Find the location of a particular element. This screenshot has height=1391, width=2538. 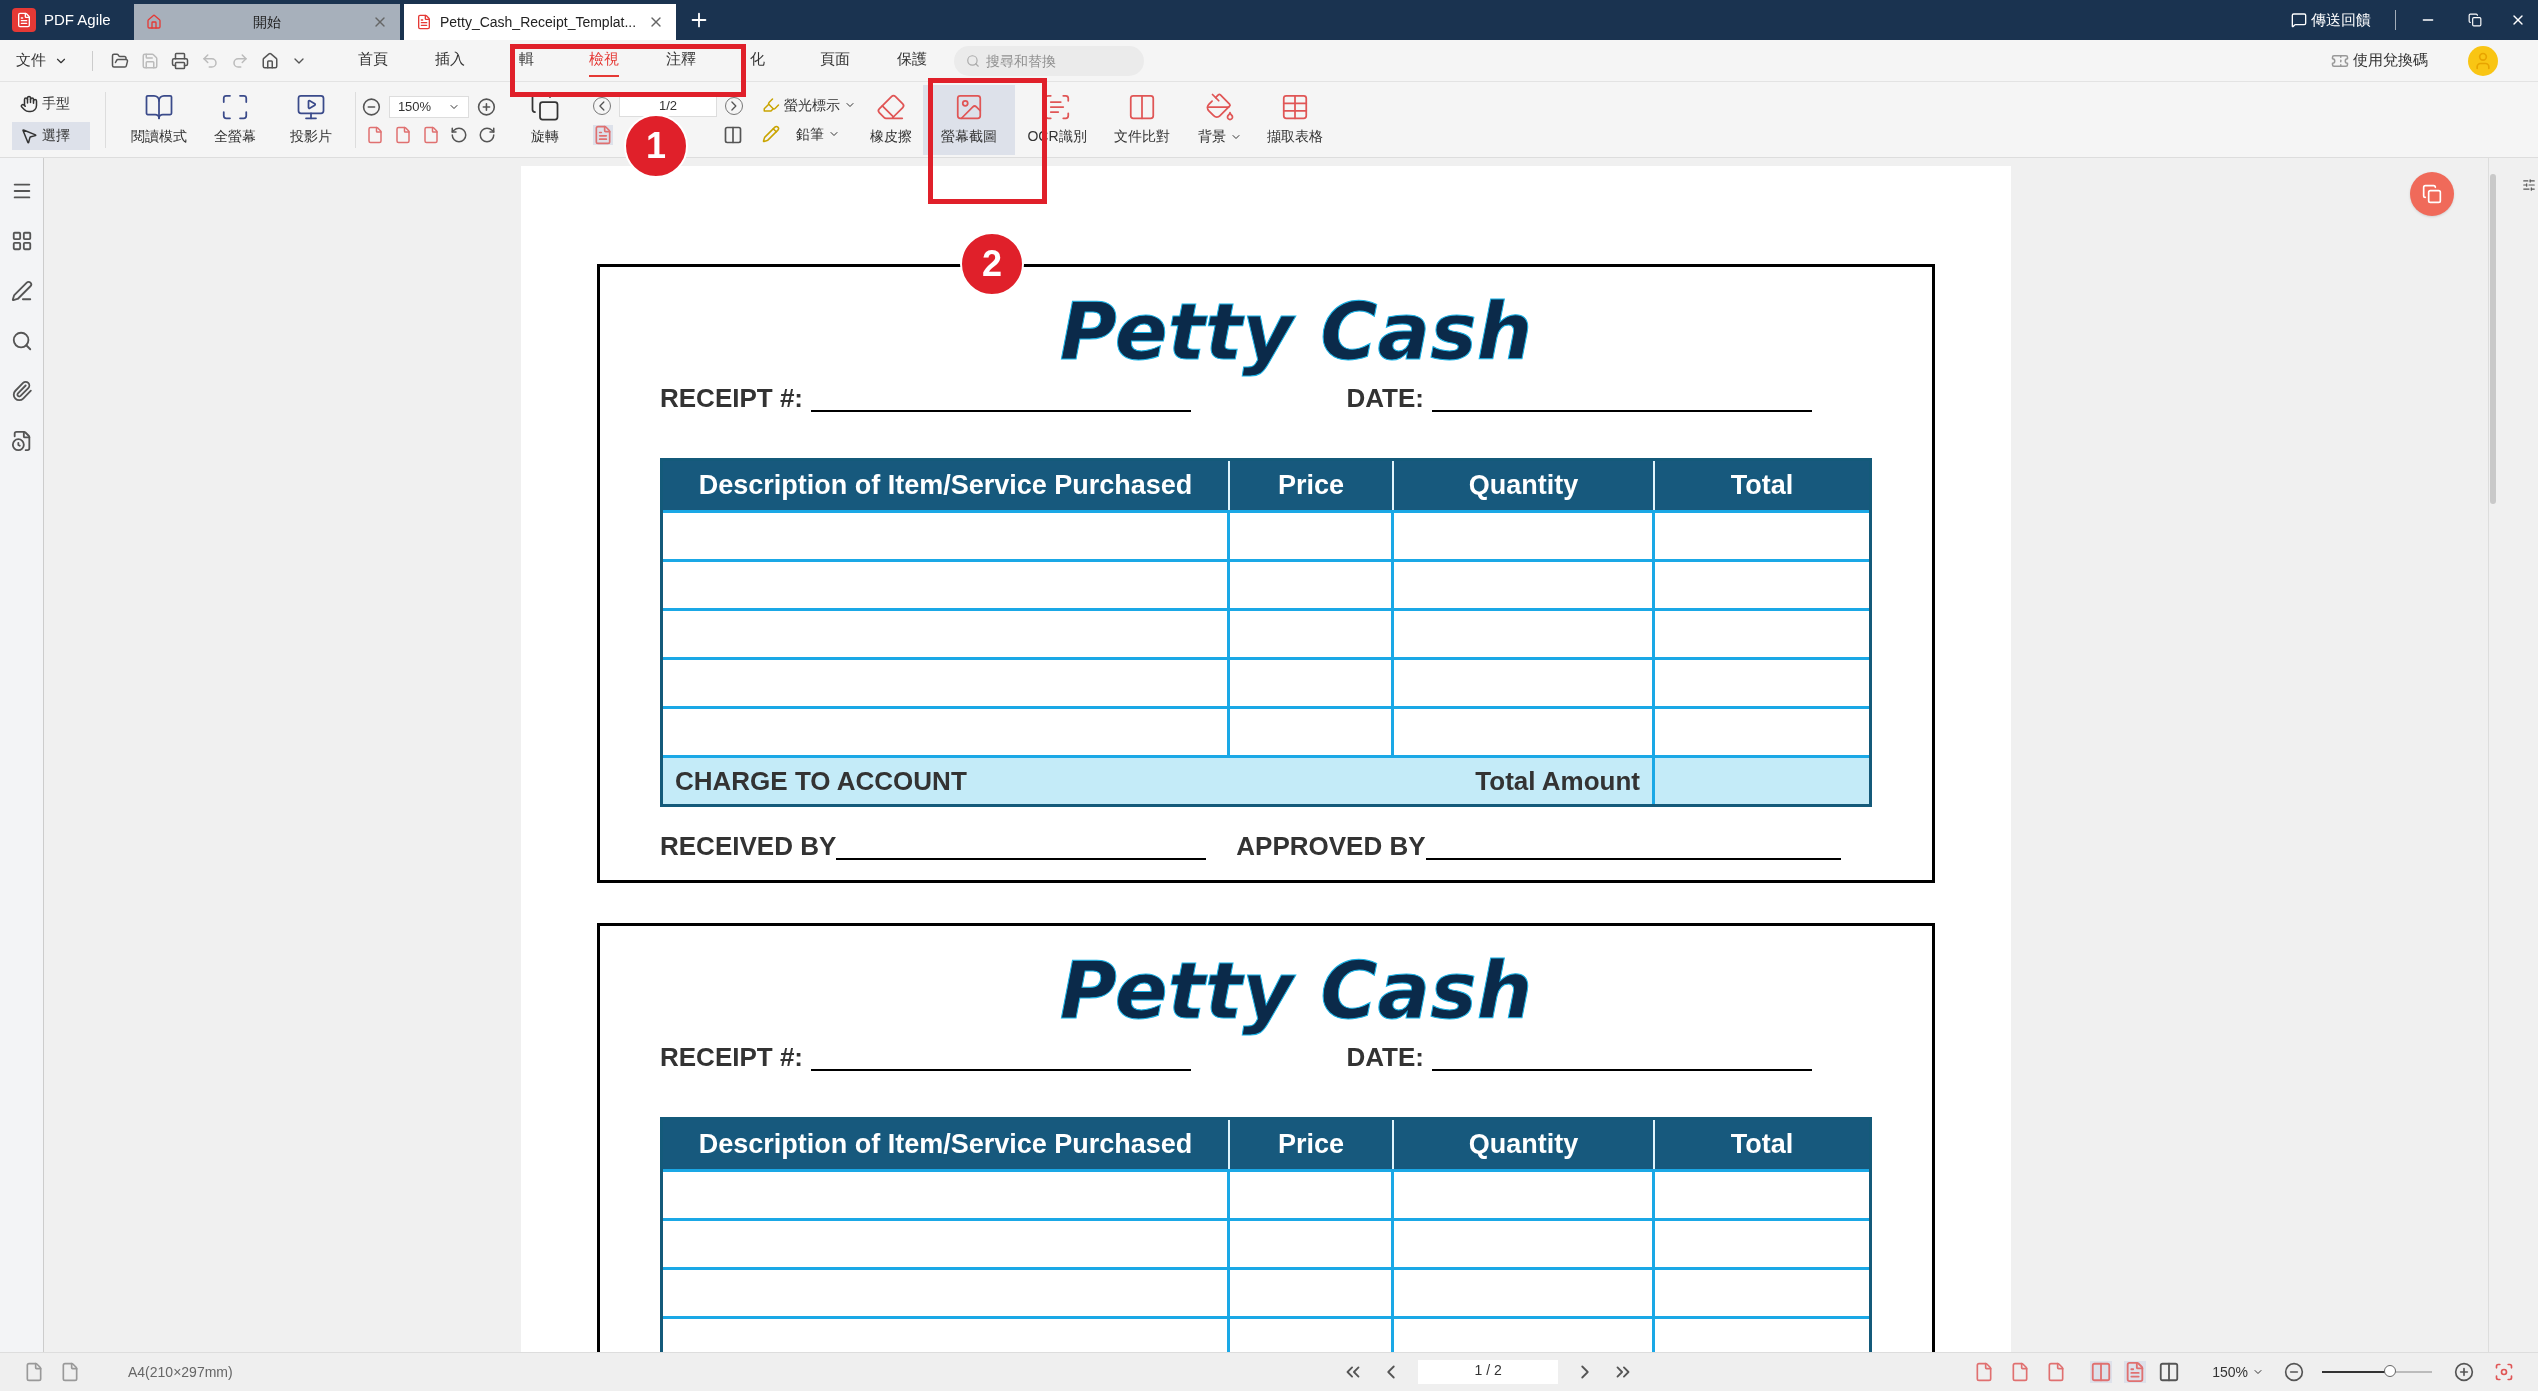

signature-icon is located at coordinates (21, 291).